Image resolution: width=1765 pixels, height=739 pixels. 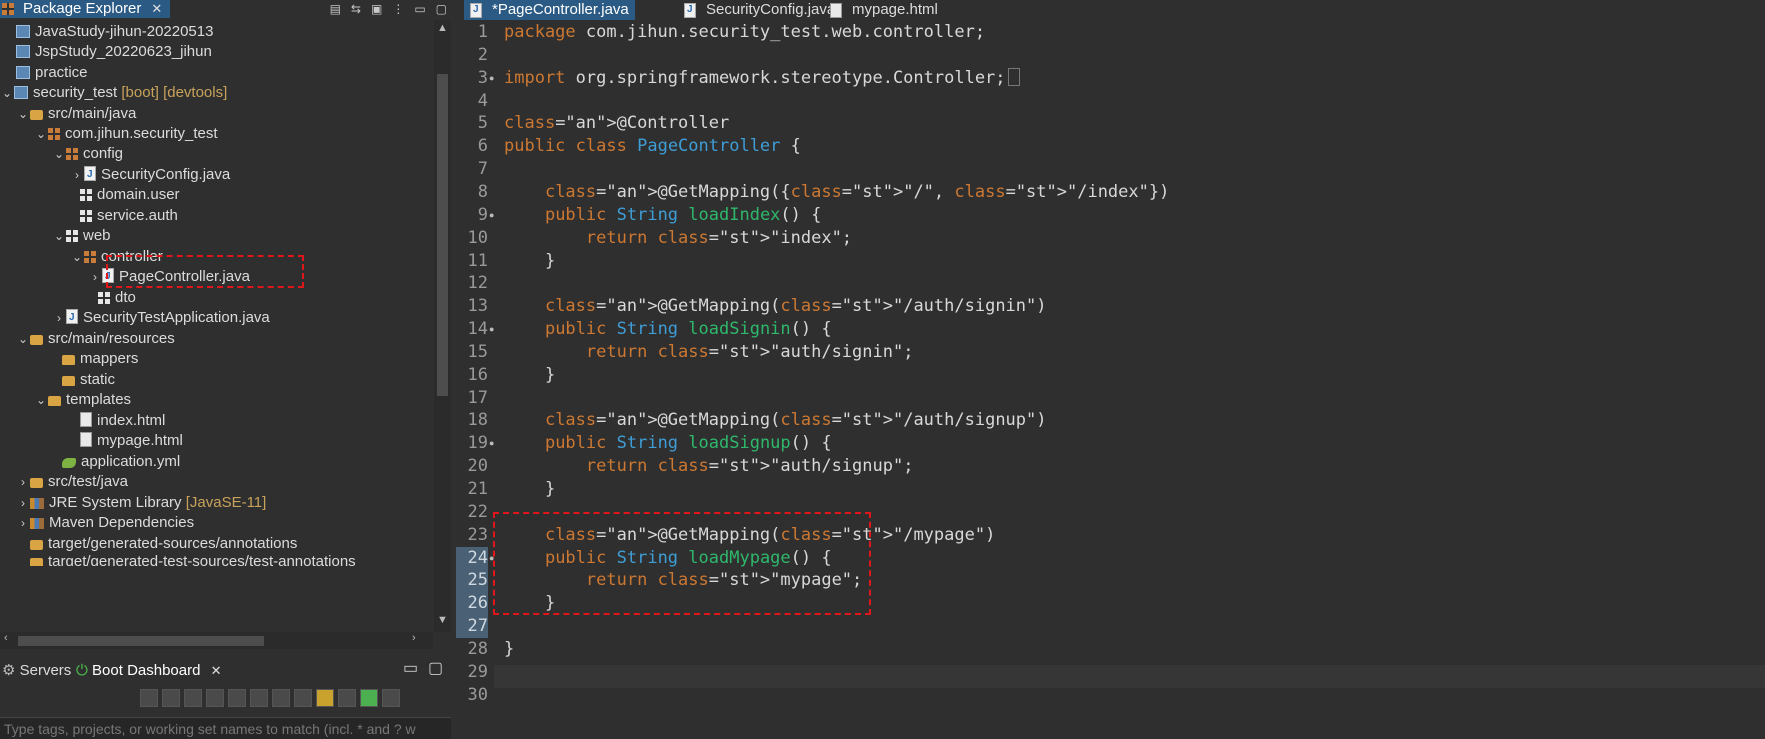 I want to click on folder-icon, so click(x=68, y=381).